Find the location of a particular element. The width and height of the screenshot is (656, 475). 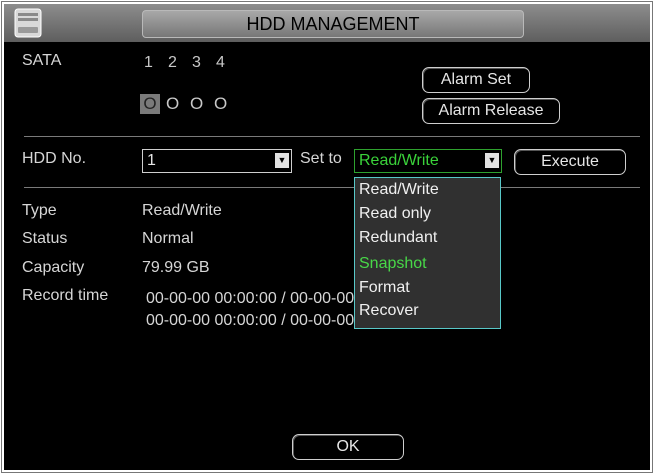

sata-number-1: 1 is located at coordinates (148, 62).